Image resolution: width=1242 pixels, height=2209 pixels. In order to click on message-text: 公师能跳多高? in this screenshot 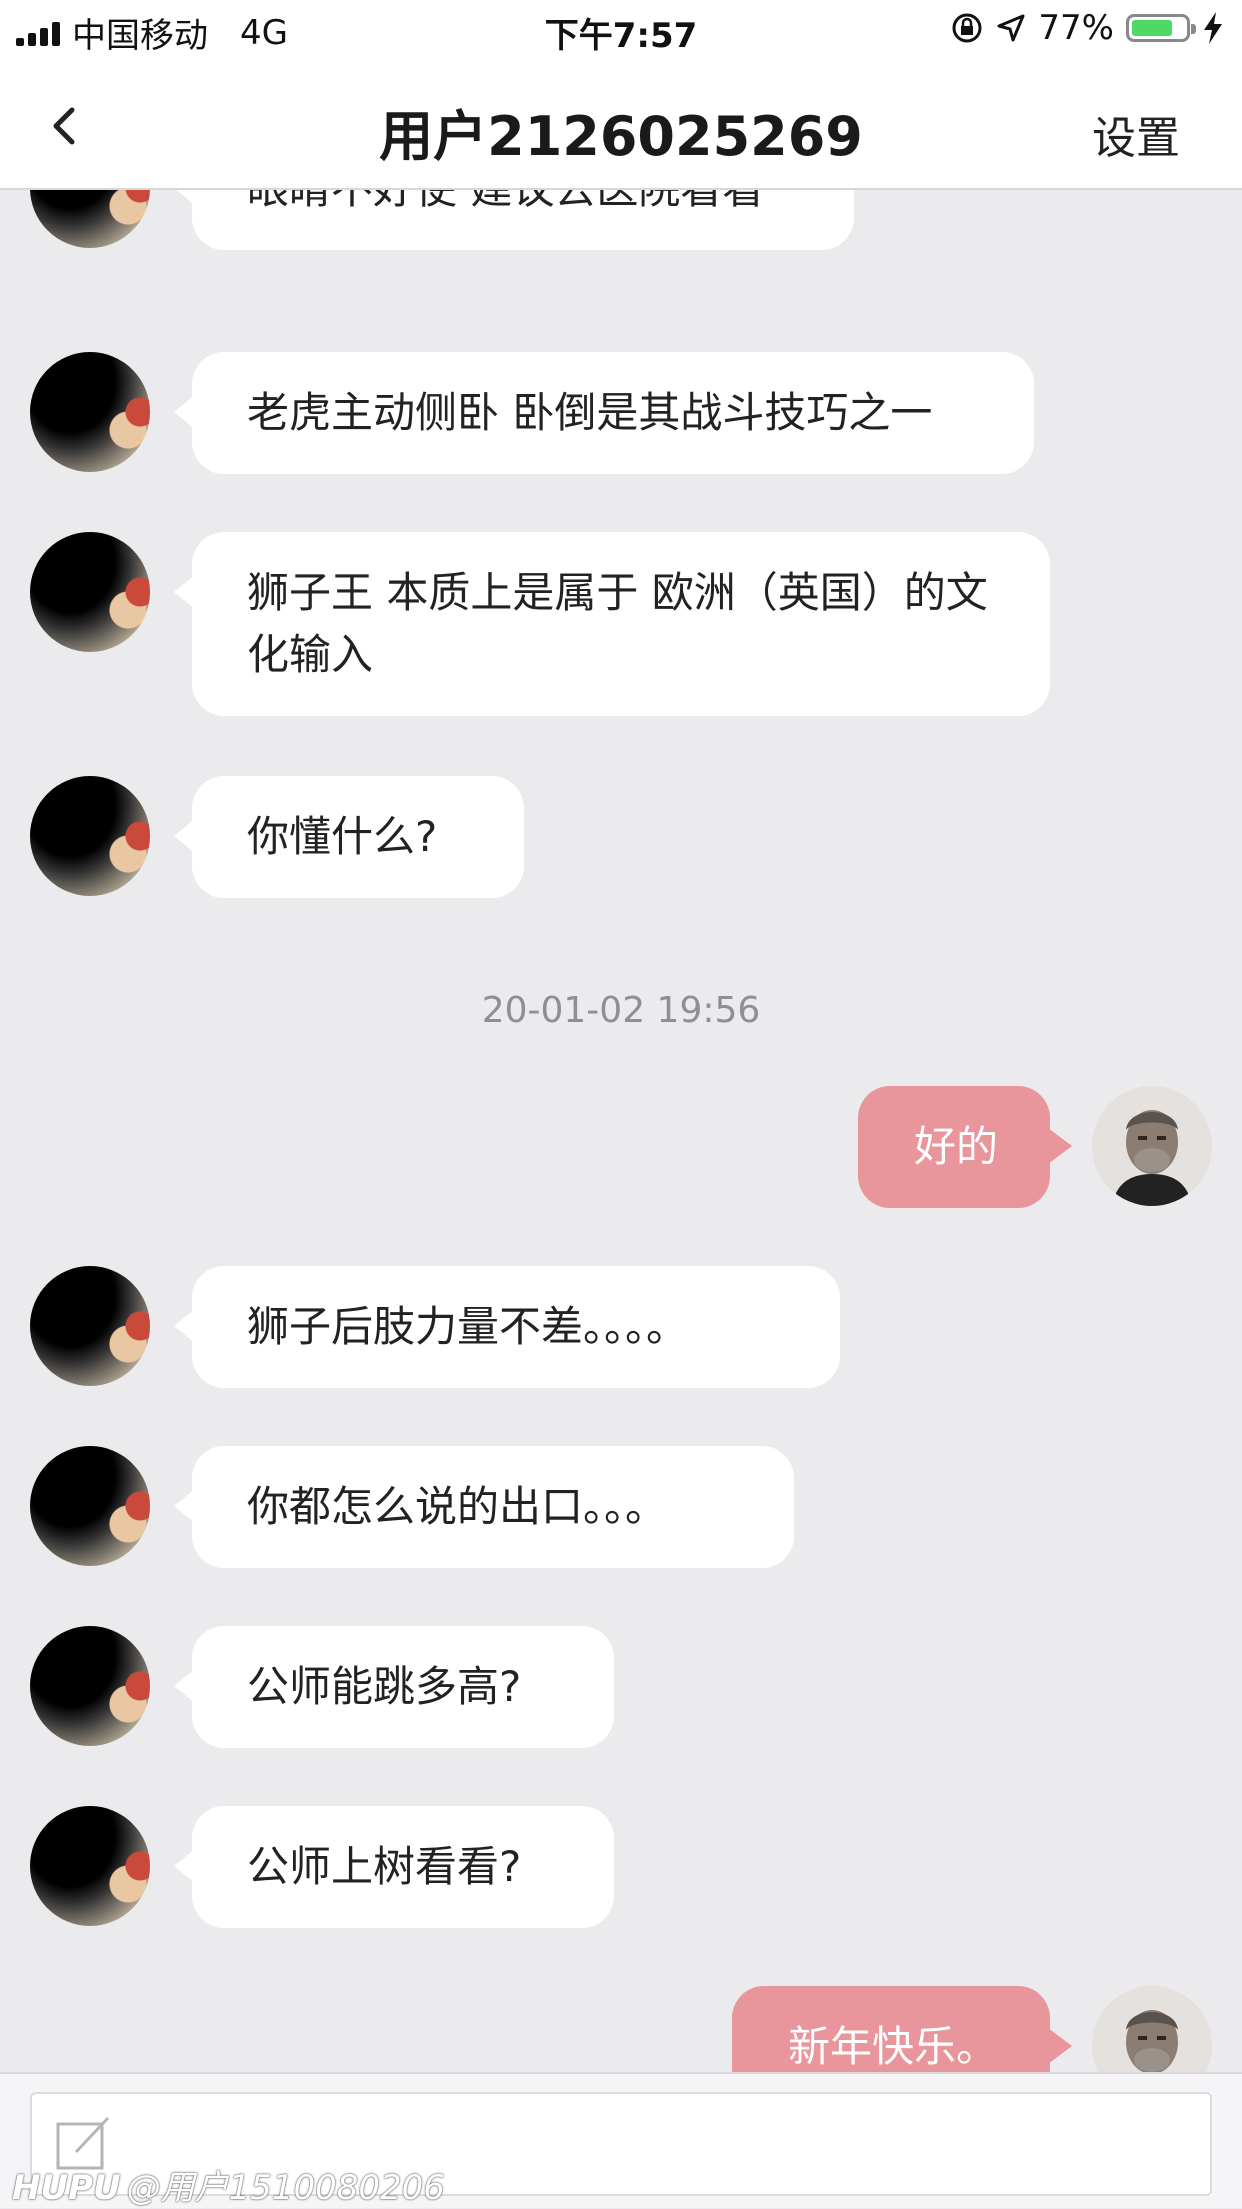, I will do `click(384, 1686)`.